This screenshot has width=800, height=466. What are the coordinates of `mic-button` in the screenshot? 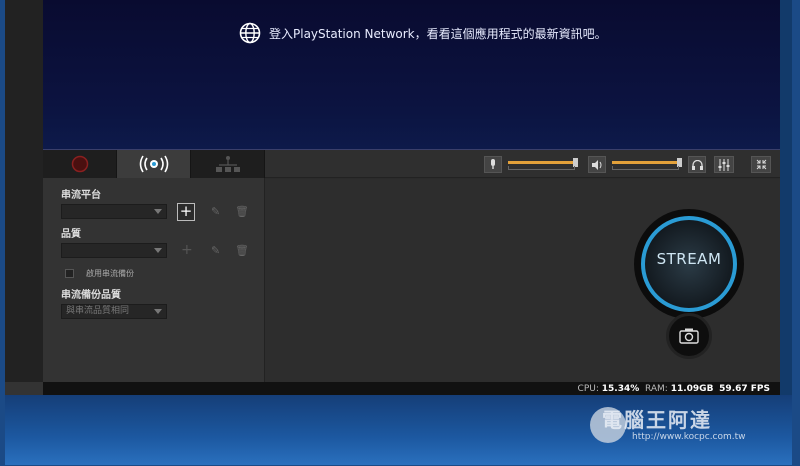 It's located at (493, 164).